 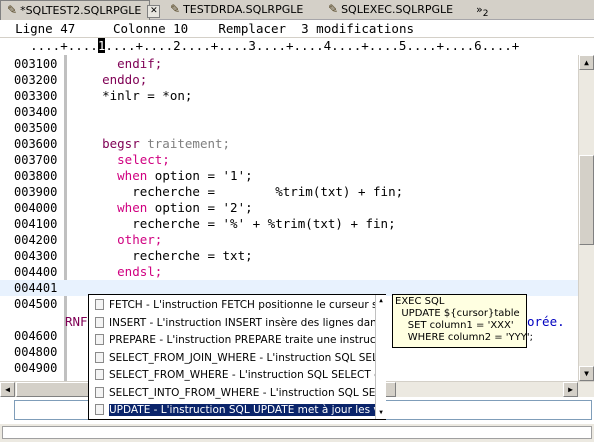 I want to click on code-text: recherche = '%' + %trim(txt) + fin;, so click(x=234, y=223).